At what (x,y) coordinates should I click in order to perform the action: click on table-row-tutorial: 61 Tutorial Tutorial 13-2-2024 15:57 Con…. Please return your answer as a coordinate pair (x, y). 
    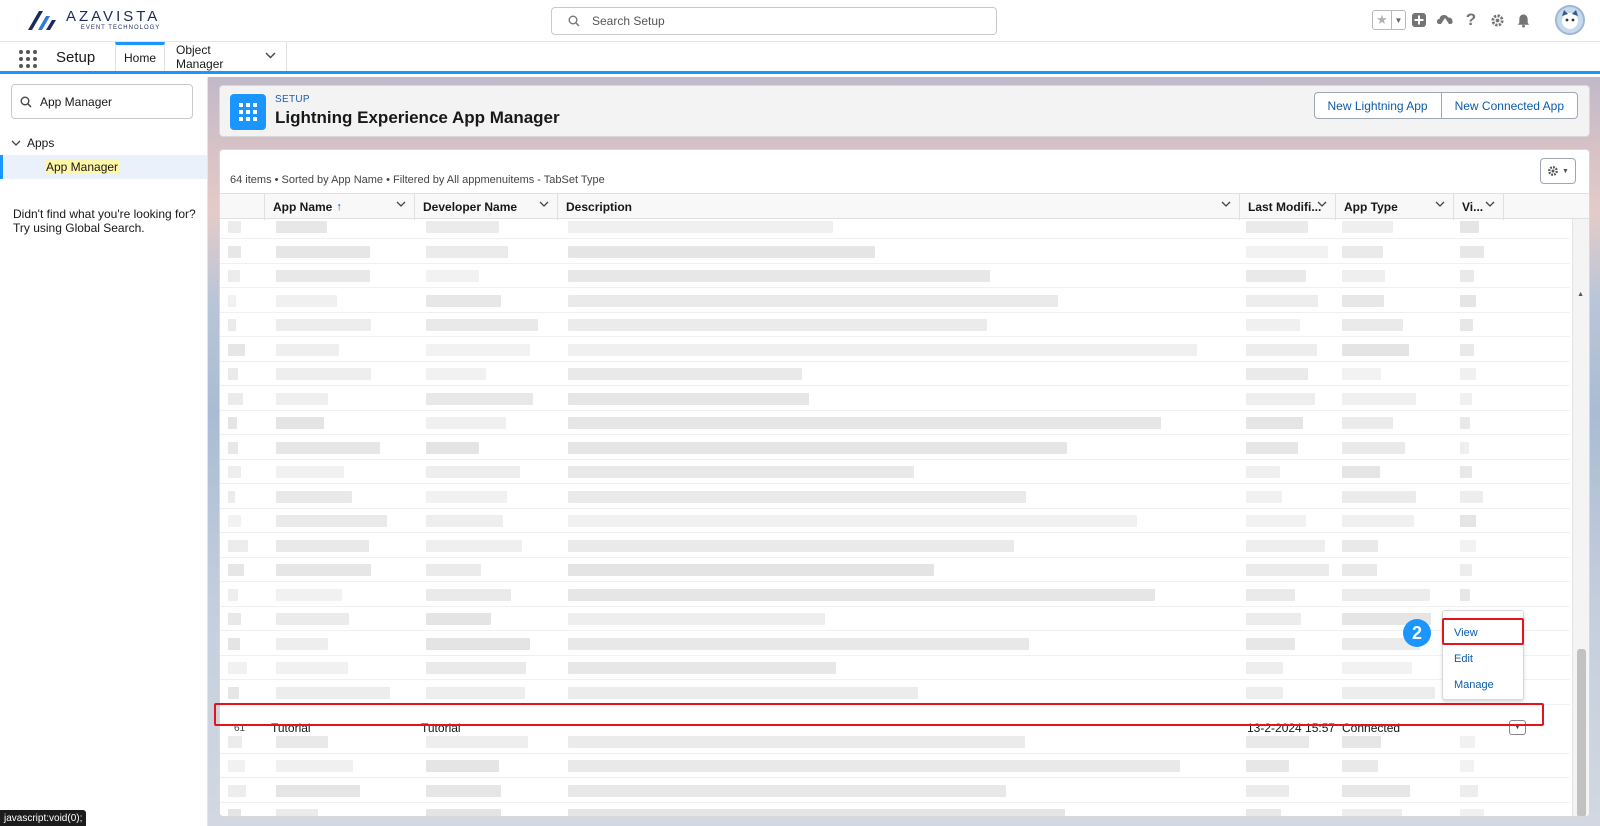
    Looking at the image, I should click on (904, 728).